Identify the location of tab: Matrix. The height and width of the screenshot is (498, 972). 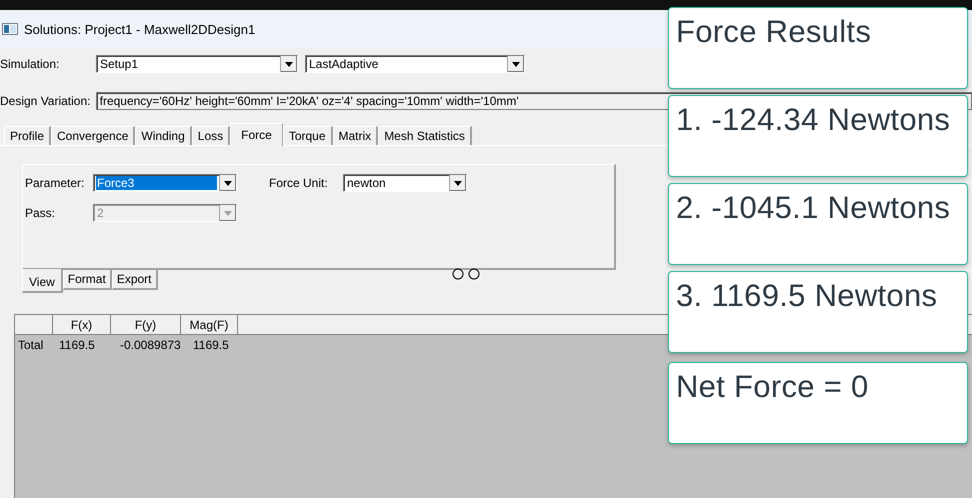
(355, 135).